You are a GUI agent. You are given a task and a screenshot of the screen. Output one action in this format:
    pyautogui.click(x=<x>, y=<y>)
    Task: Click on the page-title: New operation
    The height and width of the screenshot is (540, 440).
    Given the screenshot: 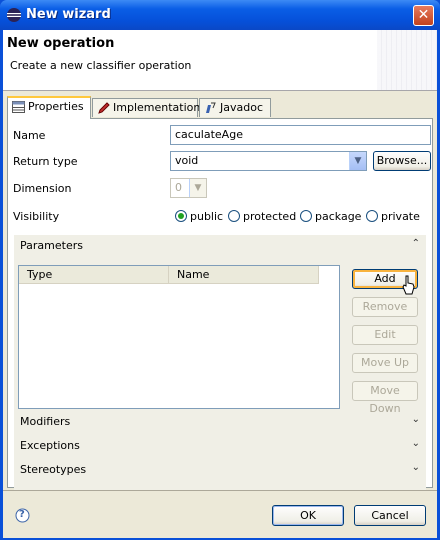 What is the action you would take?
    pyautogui.click(x=61, y=43)
    